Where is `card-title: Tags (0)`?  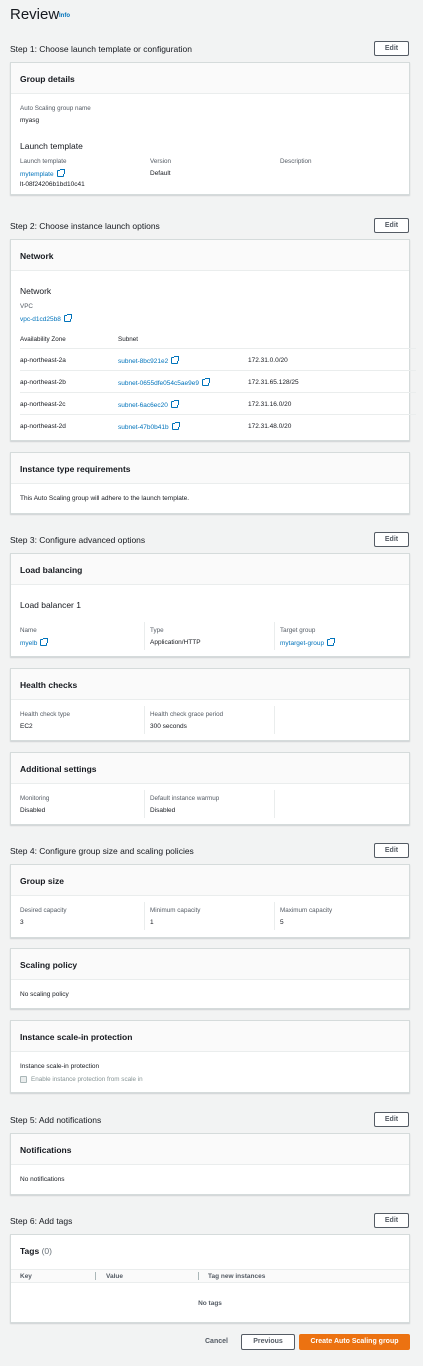
card-title: Tags (0) is located at coordinates (36, 1251).